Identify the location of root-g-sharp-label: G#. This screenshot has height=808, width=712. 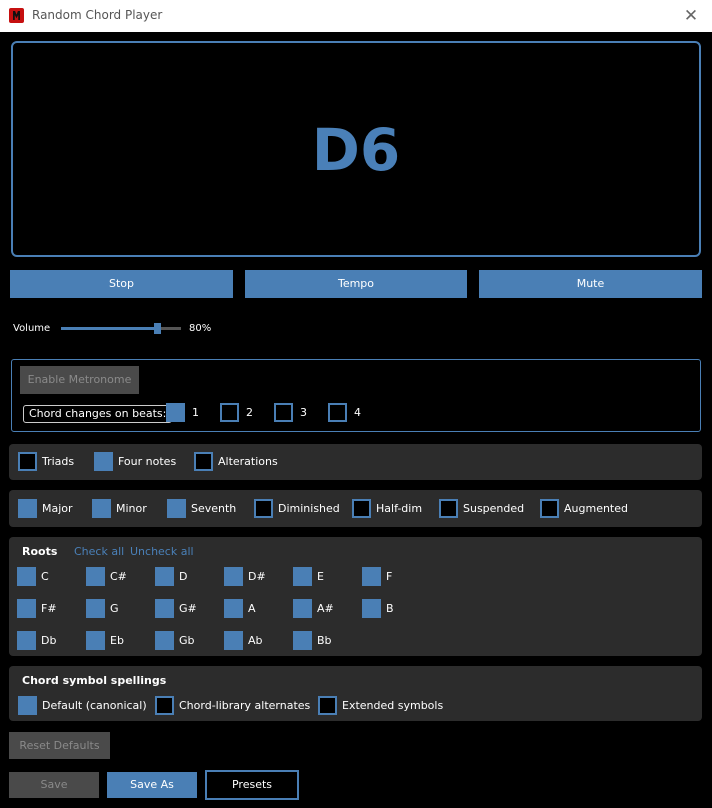
(188, 608).